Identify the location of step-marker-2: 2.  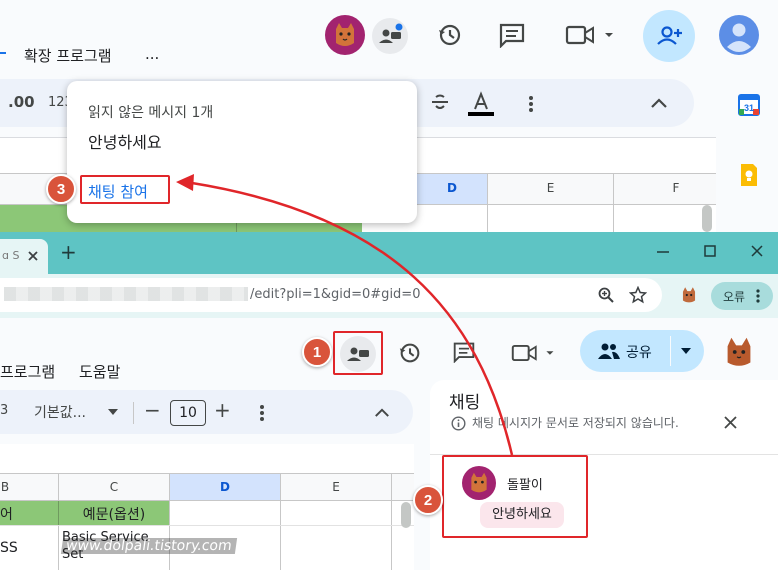
(428, 500).